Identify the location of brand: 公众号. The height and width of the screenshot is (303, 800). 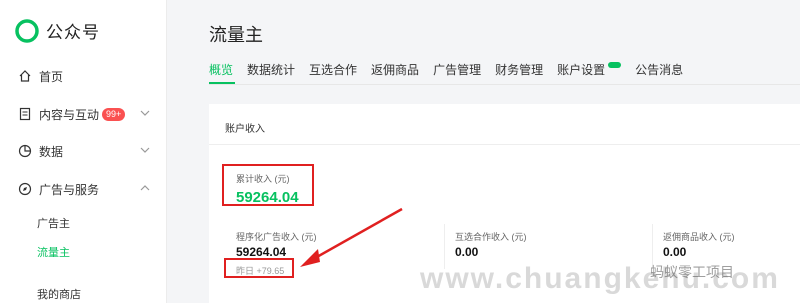
(57, 30).